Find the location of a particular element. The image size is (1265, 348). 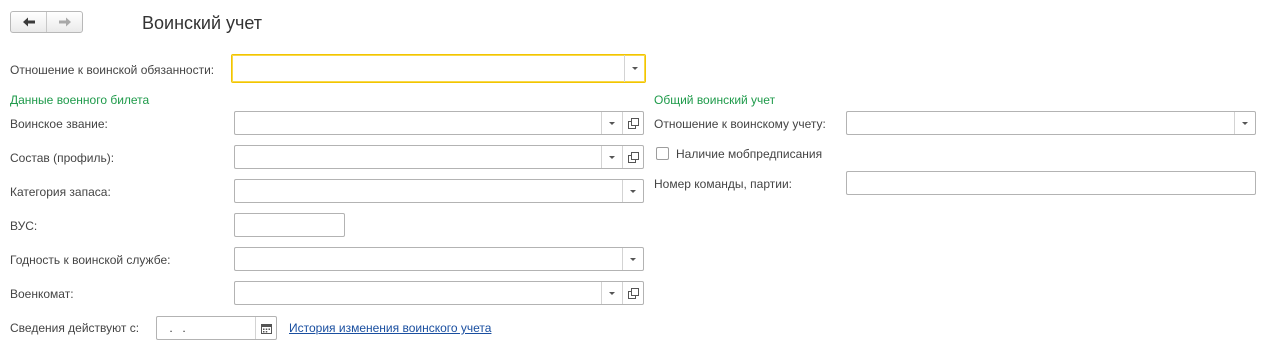

calendar-button is located at coordinates (265, 328).